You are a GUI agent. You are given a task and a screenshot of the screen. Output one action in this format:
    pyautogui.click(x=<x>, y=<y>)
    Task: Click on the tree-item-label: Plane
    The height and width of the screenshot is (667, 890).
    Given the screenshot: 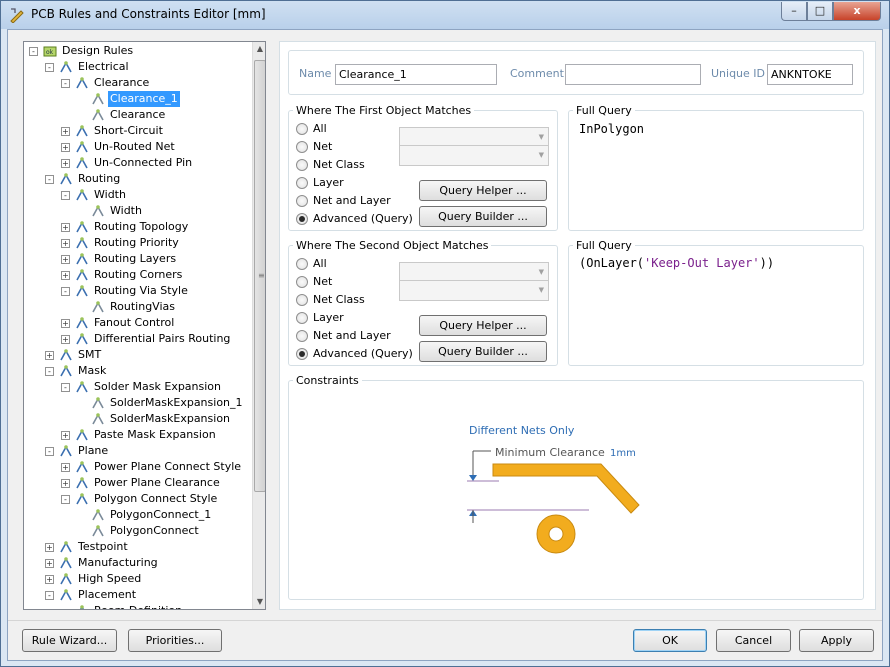 What is the action you would take?
    pyautogui.click(x=93, y=450)
    